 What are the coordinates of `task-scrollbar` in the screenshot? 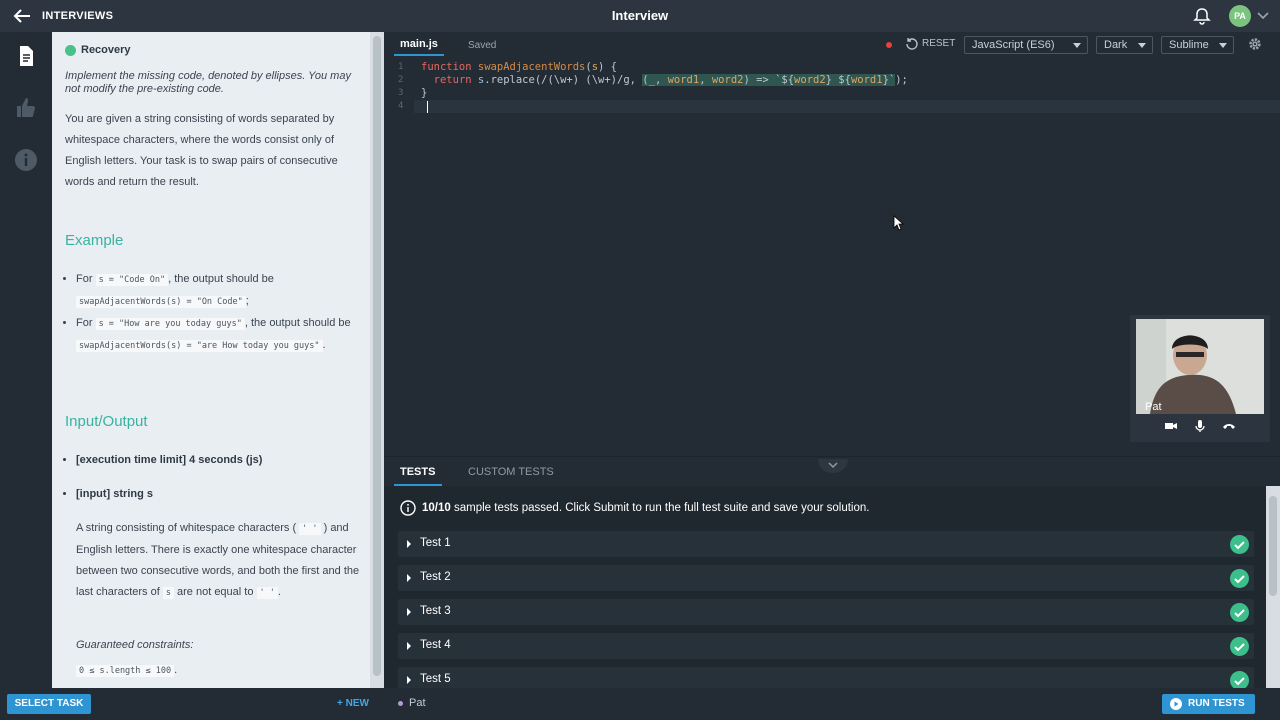 It's located at (377, 360).